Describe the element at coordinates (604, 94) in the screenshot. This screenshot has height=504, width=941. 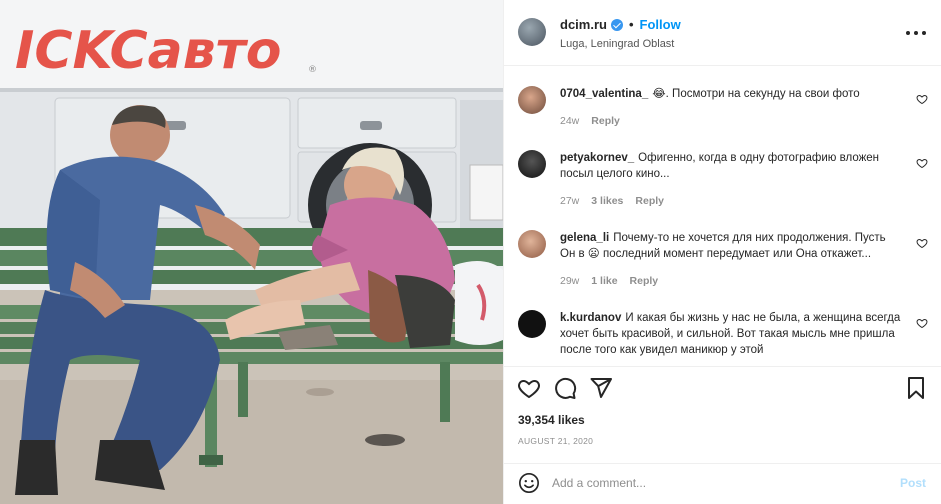
I see `comment-username: 0704_valentina_` at that location.